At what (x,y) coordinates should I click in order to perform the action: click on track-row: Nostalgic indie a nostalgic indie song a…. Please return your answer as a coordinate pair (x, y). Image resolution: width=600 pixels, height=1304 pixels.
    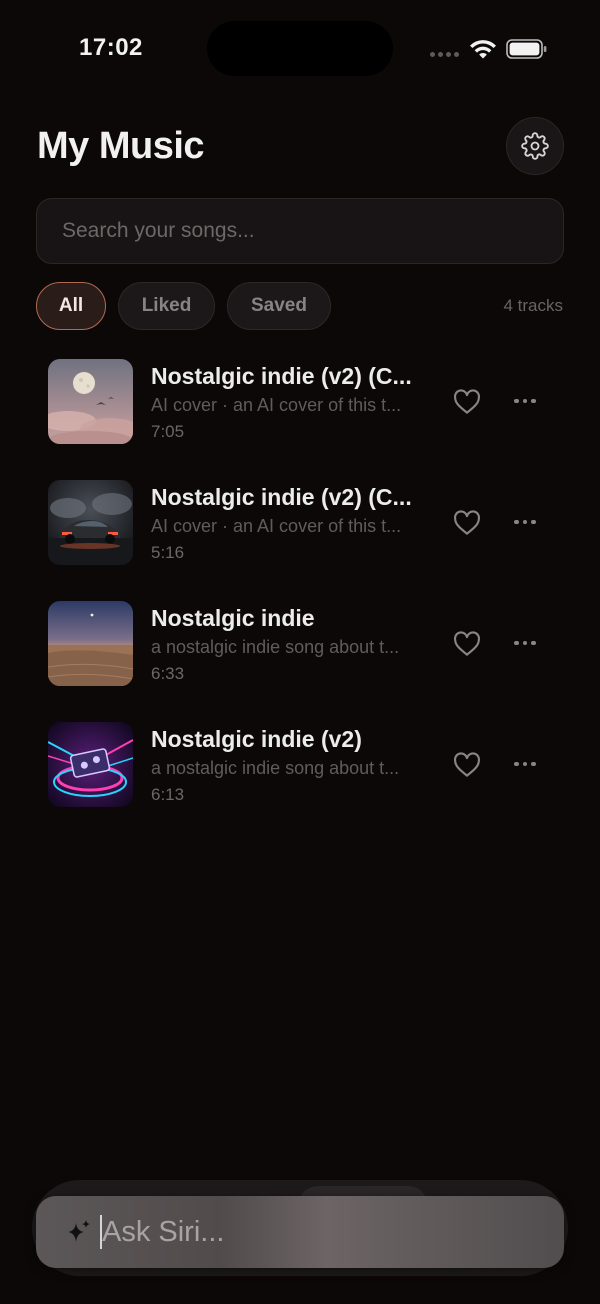
    Looking at the image, I should click on (298, 644).